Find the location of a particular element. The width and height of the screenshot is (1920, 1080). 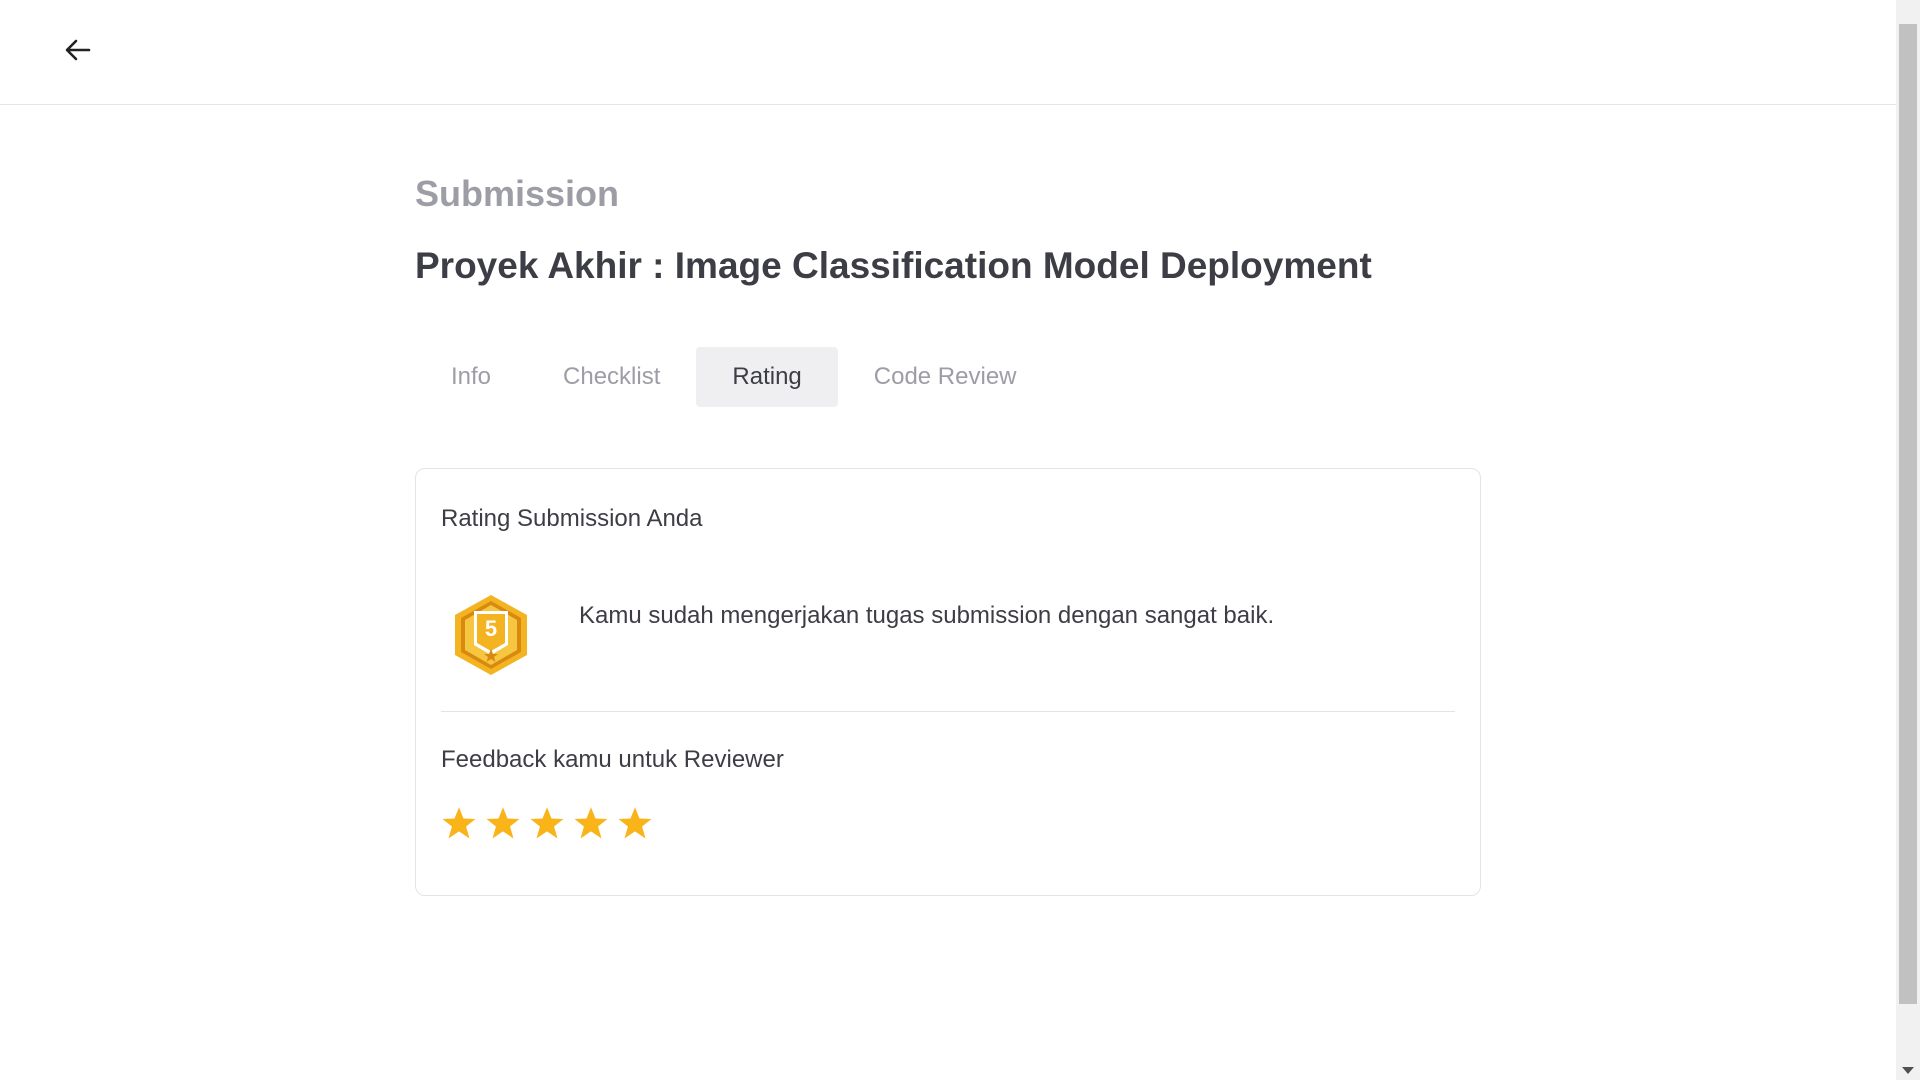

tab-bar: Info Checklist Rating Code Review is located at coordinates (734, 377).